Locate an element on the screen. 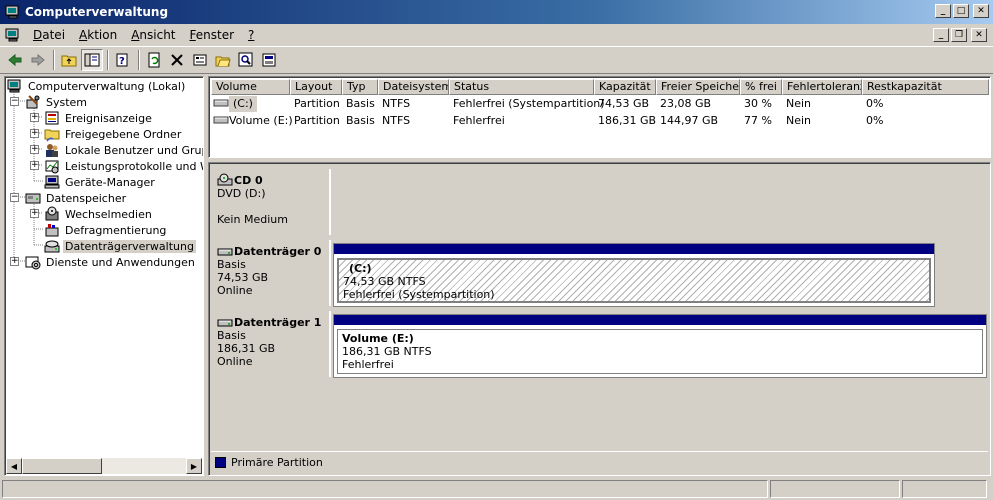 This screenshot has height=500, width=993. column-header-fault-tolerance: Fehlertoleranz is located at coordinates (822, 87).